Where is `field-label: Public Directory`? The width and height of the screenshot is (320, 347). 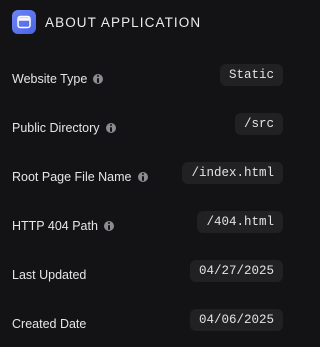
field-label: Public Directory is located at coordinates (56, 128).